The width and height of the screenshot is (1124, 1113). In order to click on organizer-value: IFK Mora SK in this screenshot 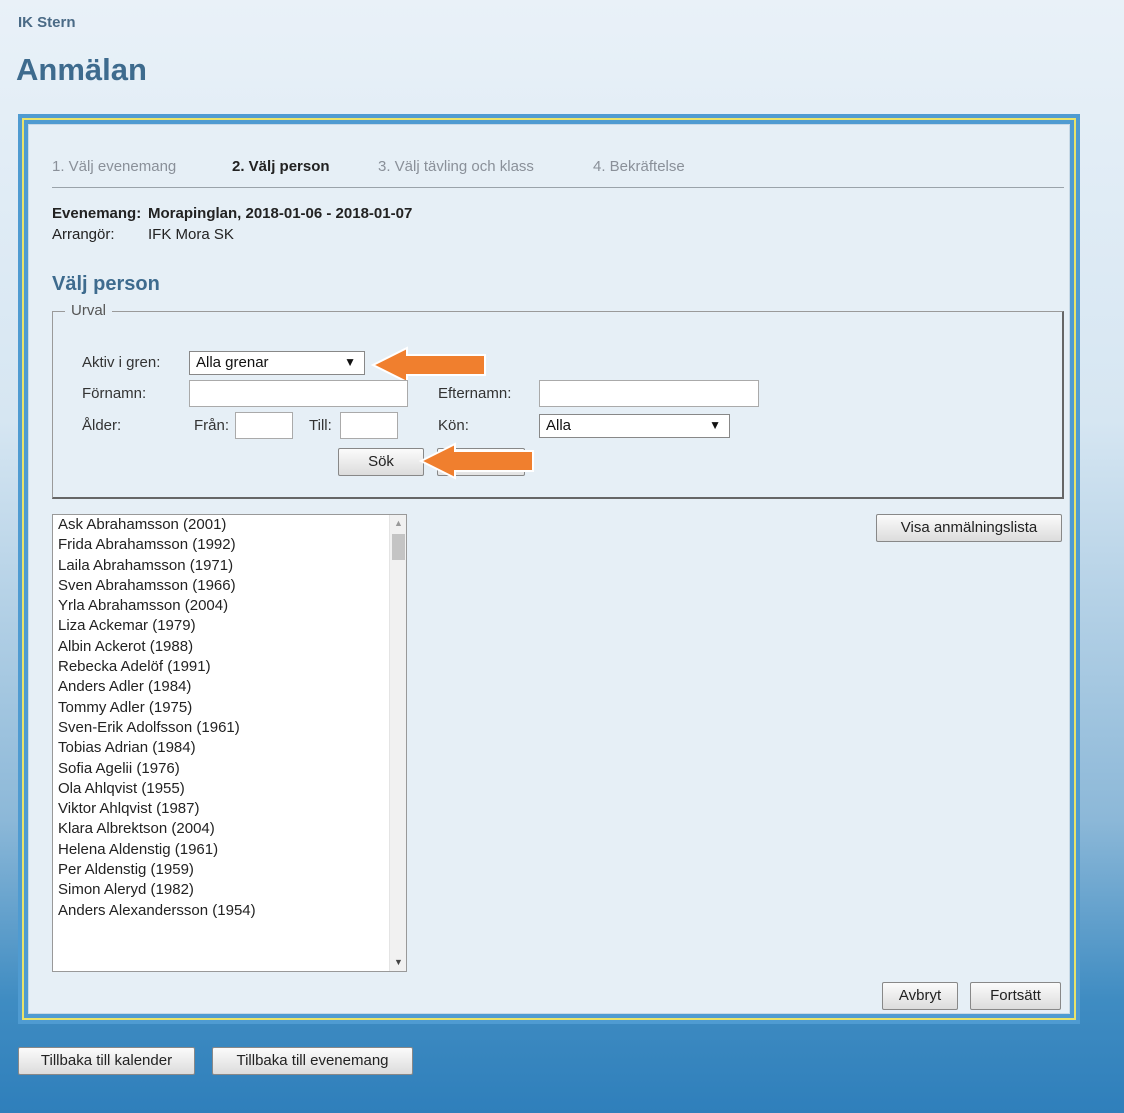, I will do `click(191, 234)`.